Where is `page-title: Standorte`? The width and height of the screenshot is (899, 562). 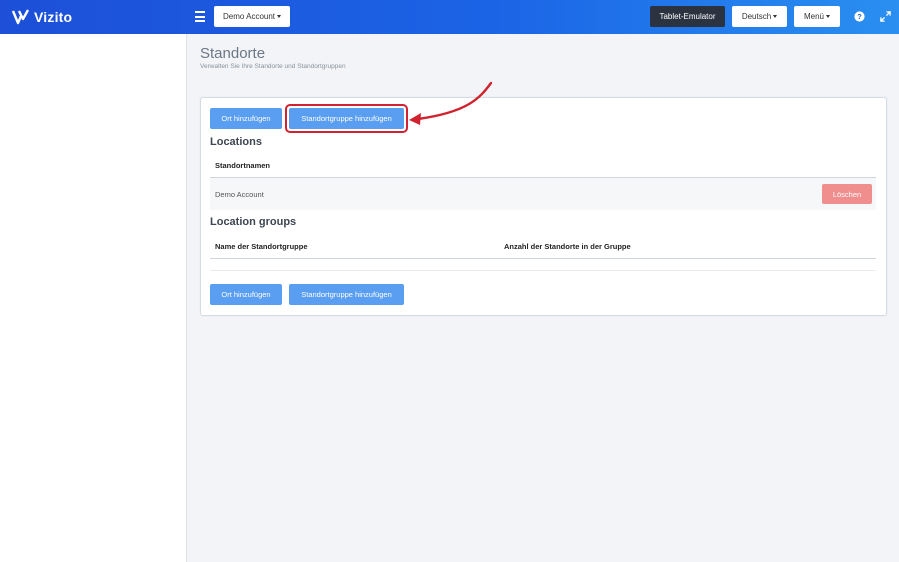
page-title: Standorte is located at coordinates (233, 53).